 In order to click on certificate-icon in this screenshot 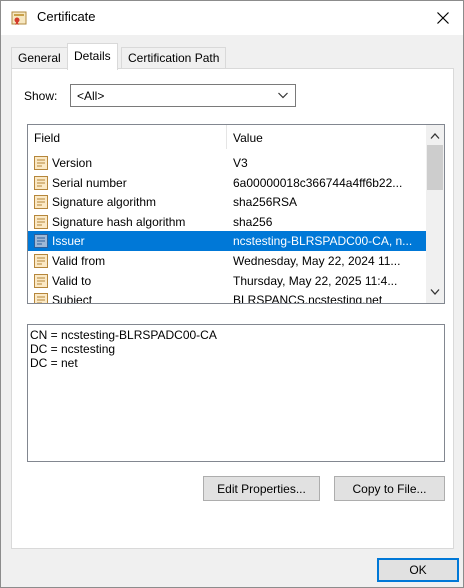, I will do `click(19, 18)`.